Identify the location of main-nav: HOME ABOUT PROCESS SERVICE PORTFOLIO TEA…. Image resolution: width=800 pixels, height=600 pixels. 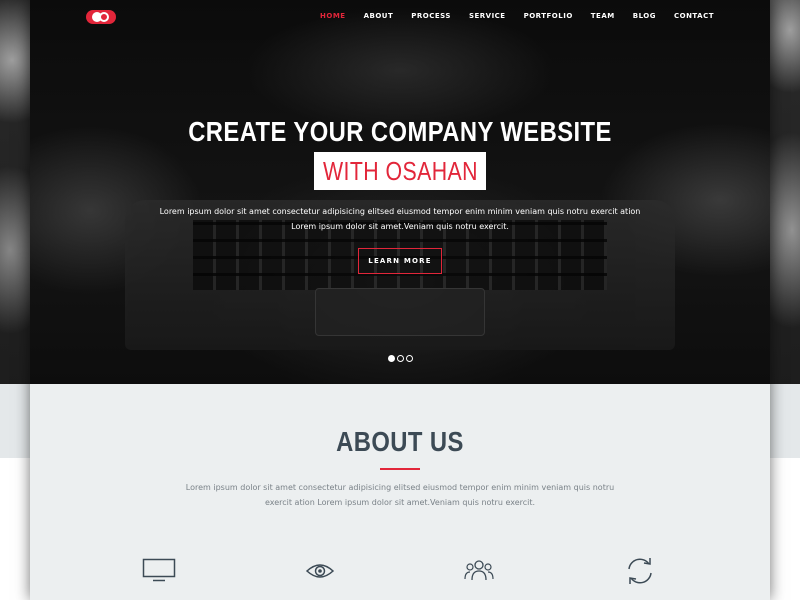
(517, 16).